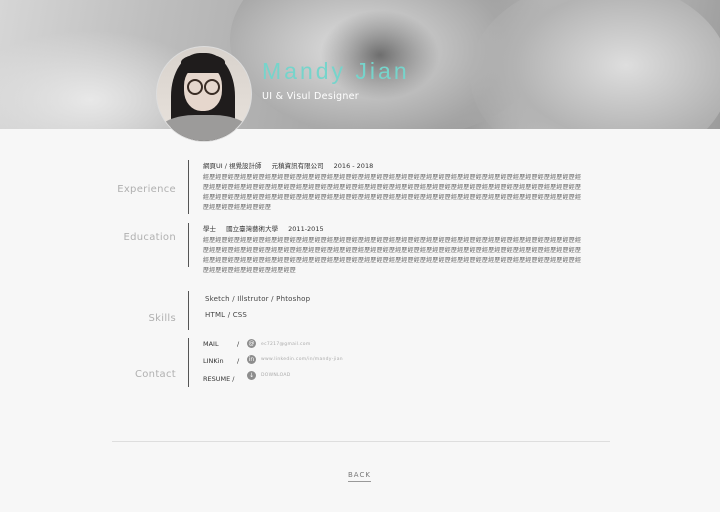 Image resolution: width=720 pixels, height=512 pixels. Describe the element at coordinates (393, 228) in the screenshot. I see `education-title-row: 學士 國立臺灣藝術大學 2011-2015` at that location.